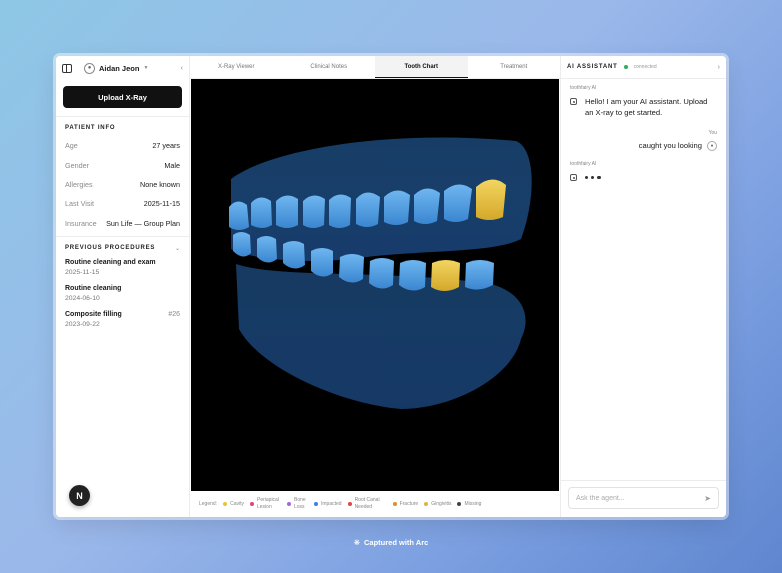 The height and width of the screenshot is (573, 782). What do you see at coordinates (122, 145) in the screenshot?
I see `info-row-age: Age 27 years` at bounding box center [122, 145].